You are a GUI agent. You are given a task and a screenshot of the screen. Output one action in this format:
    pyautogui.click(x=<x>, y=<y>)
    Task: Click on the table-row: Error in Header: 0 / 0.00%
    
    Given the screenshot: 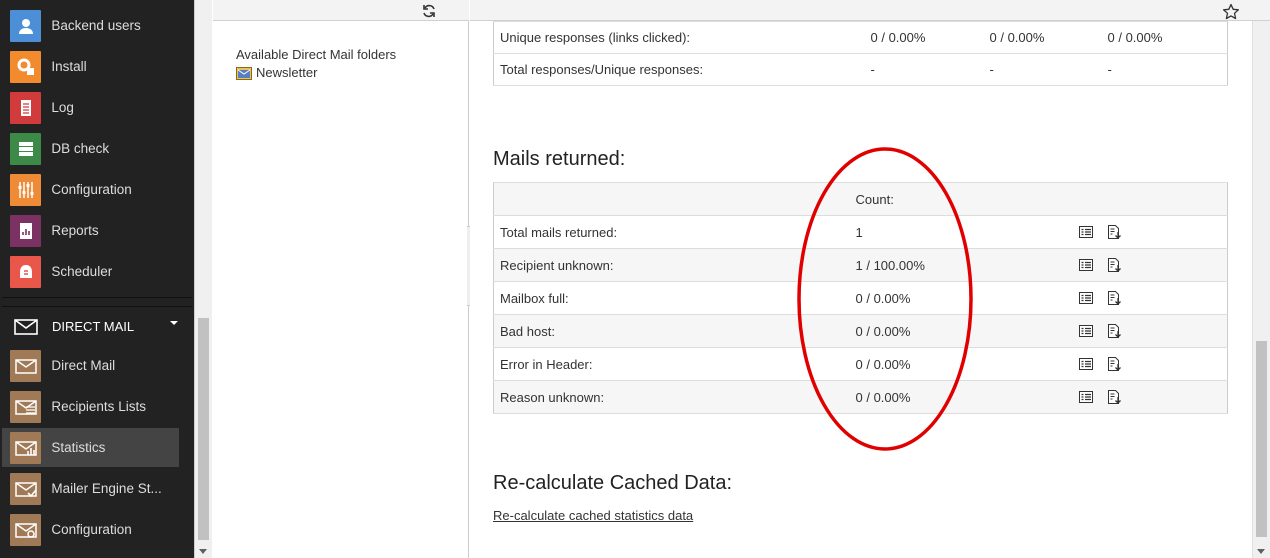 What is the action you would take?
    pyautogui.click(x=860, y=364)
    